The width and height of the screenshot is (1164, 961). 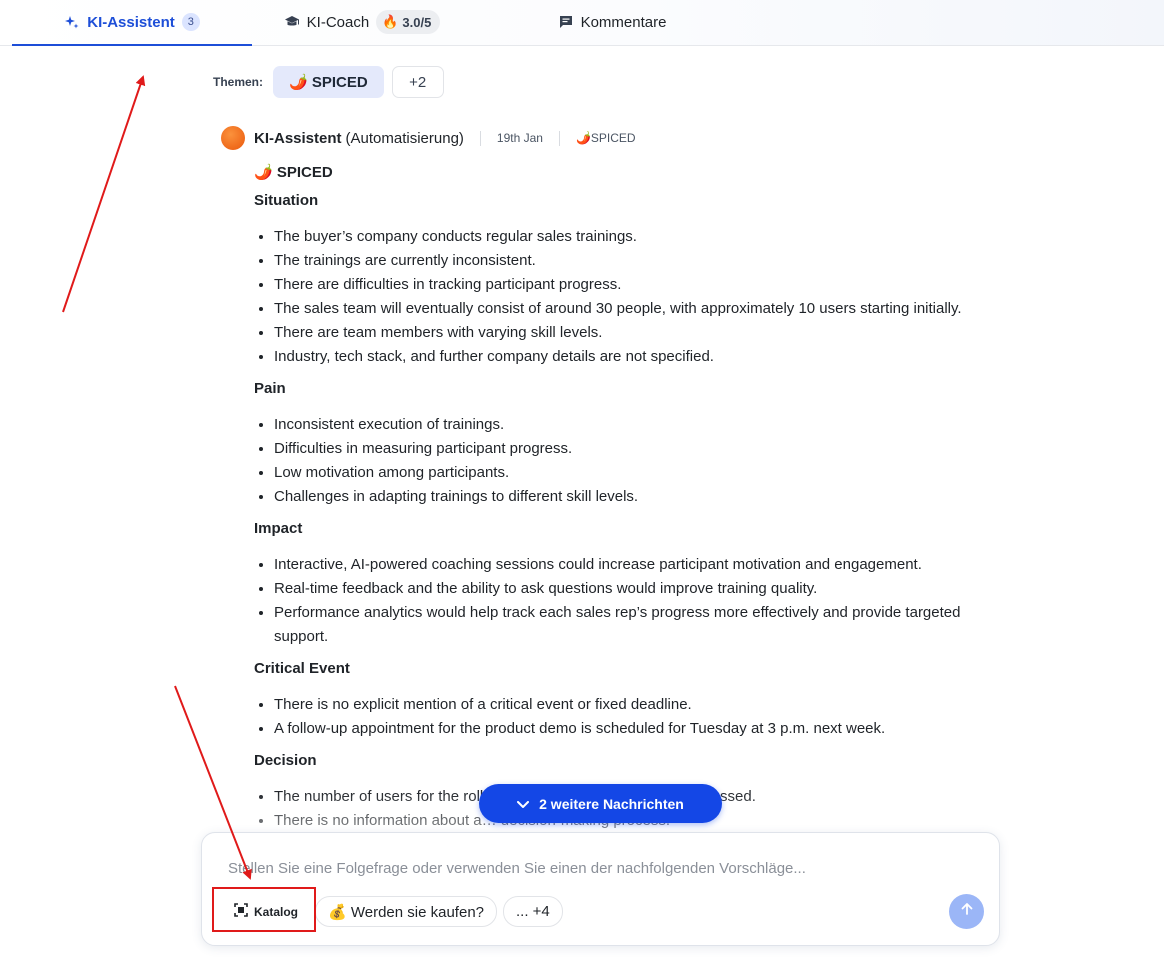 I want to click on topics-row: Themen: 🌶️ SPICED +2, so click(x=328, y=82).